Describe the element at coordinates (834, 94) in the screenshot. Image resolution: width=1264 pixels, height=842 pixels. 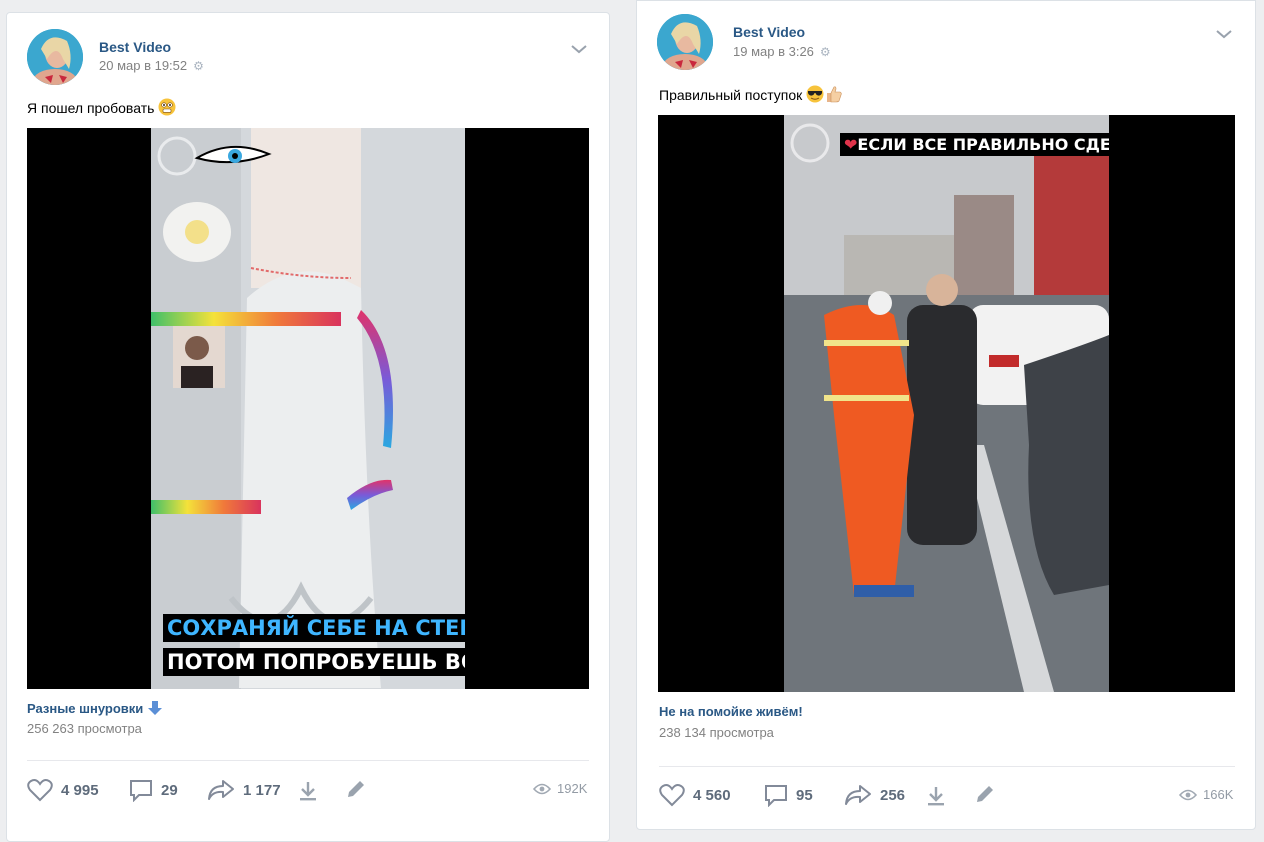
I see `thumbs-up-icon` at that location.